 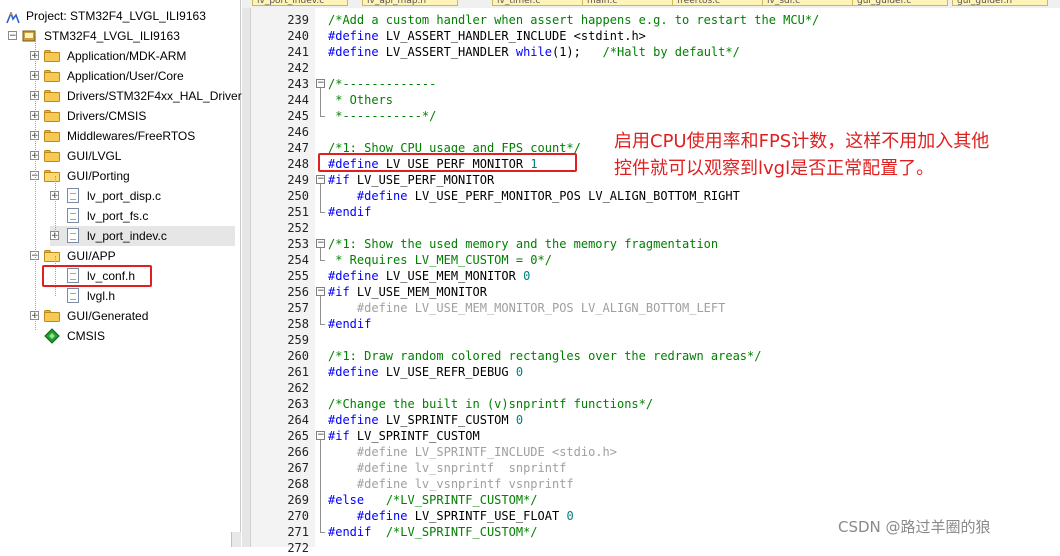 I want to click on tree-scrollbar, so click(x=236, y=539).